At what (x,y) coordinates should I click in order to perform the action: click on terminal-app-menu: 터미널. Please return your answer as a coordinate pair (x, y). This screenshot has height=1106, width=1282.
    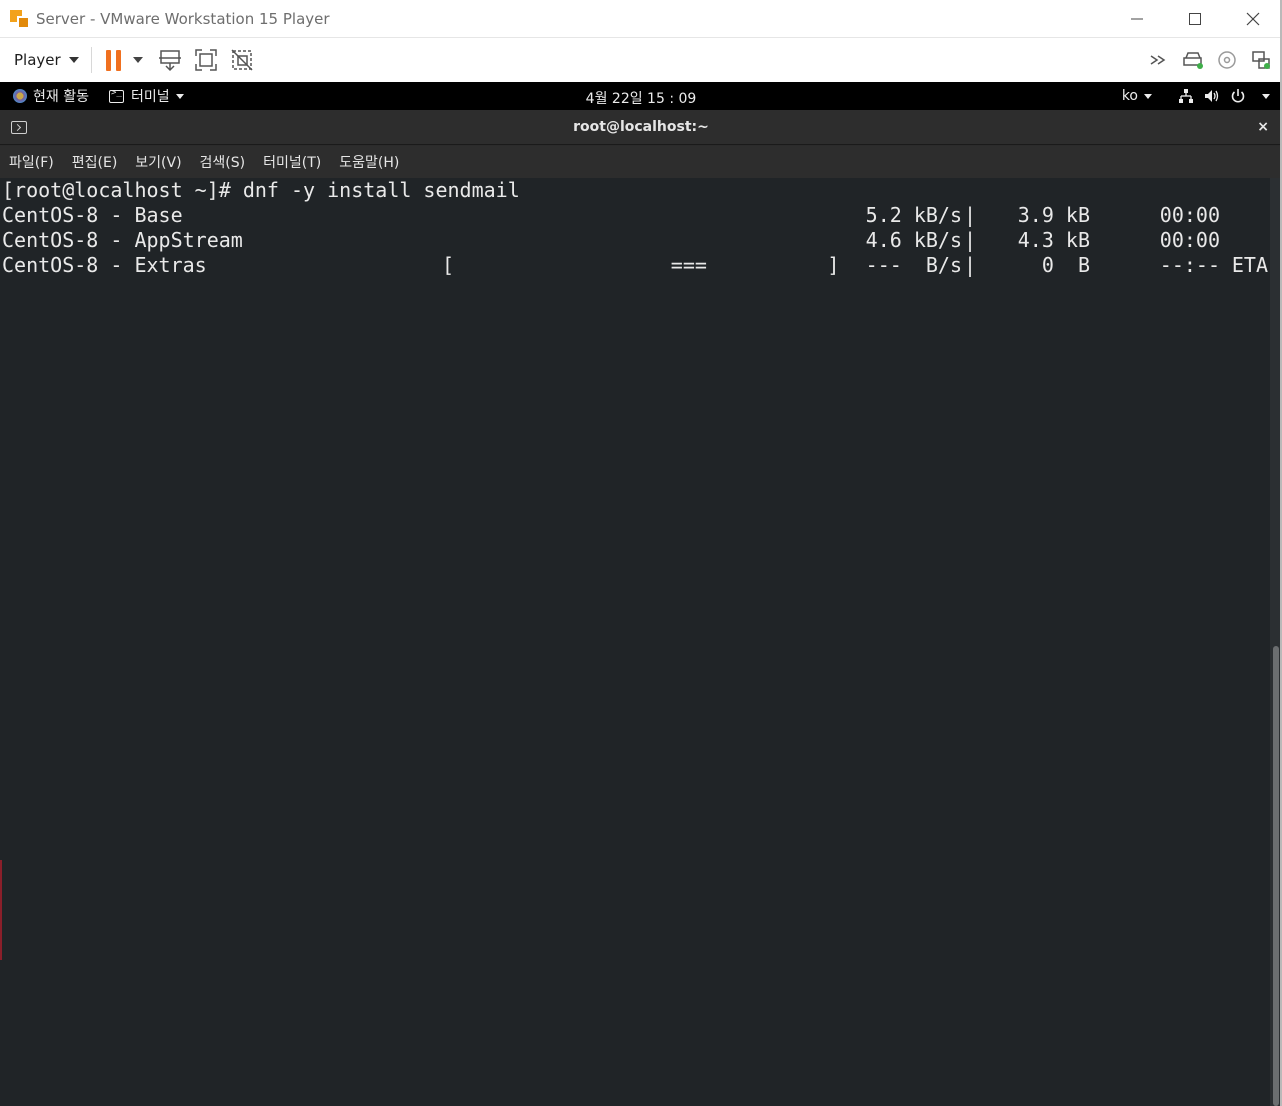
    Looking at the image, I should click on (146, 96).